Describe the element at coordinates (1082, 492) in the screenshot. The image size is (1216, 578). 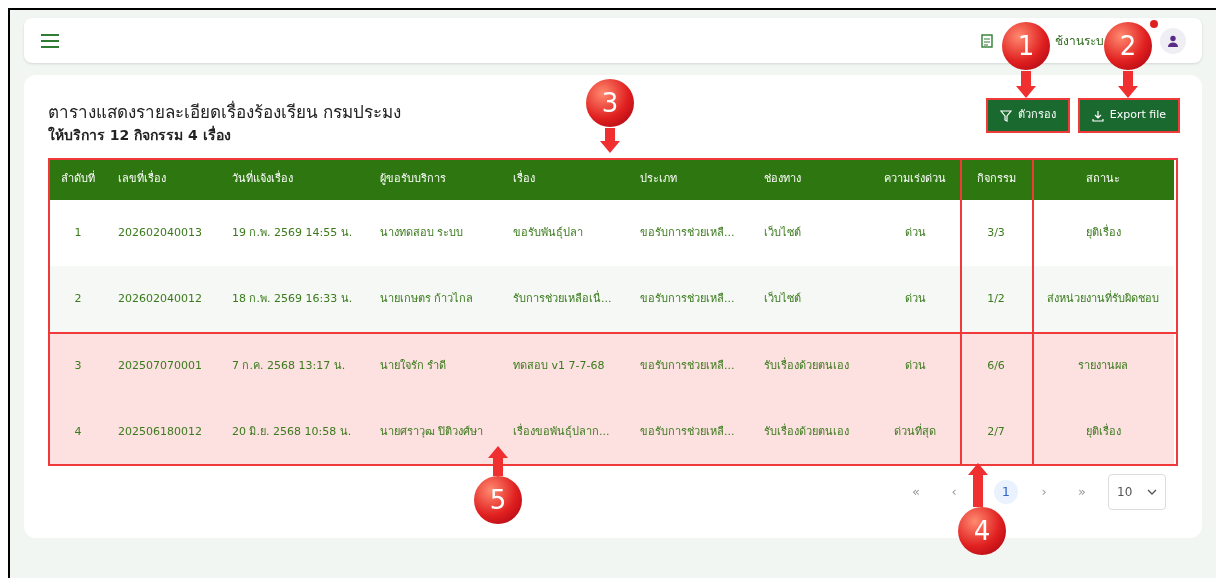
I see `last-page-button: »` at that location.